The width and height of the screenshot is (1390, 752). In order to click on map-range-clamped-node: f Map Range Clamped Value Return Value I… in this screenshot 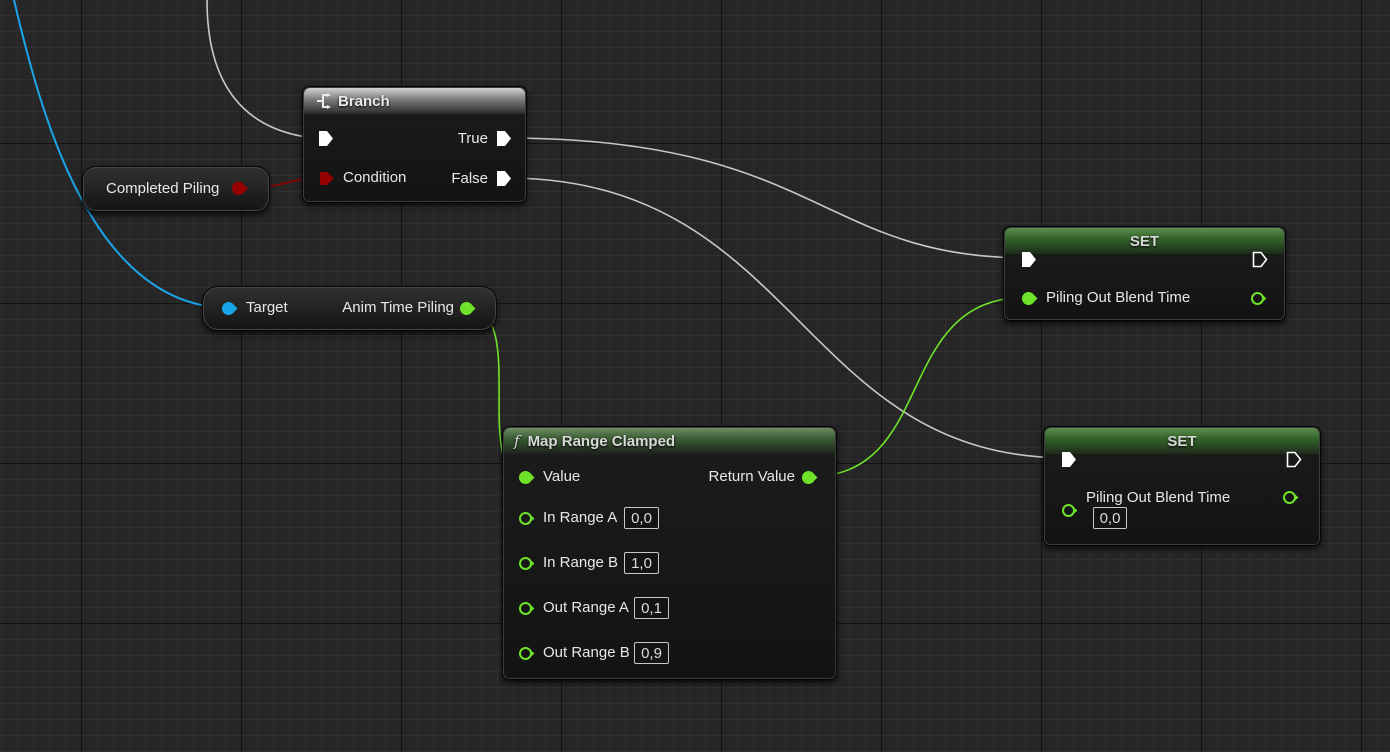, I will do `click(669, 553)`.